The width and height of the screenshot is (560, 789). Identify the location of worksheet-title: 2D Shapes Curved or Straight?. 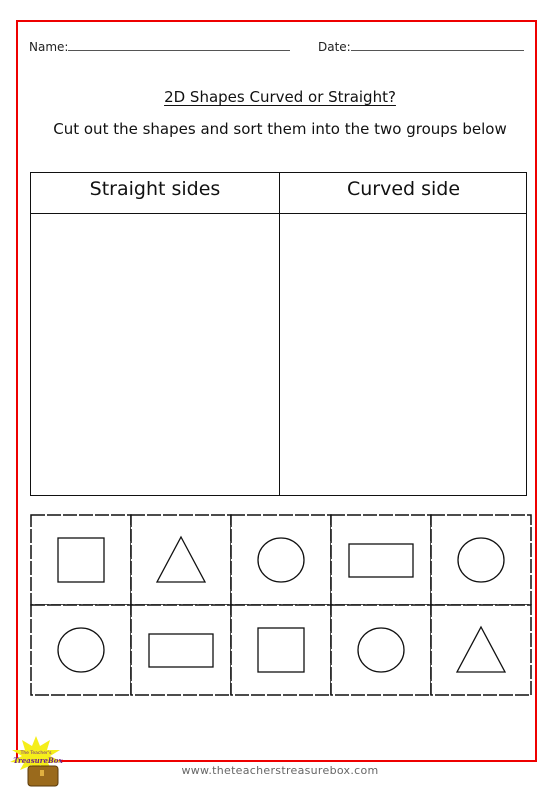
(280, 97).